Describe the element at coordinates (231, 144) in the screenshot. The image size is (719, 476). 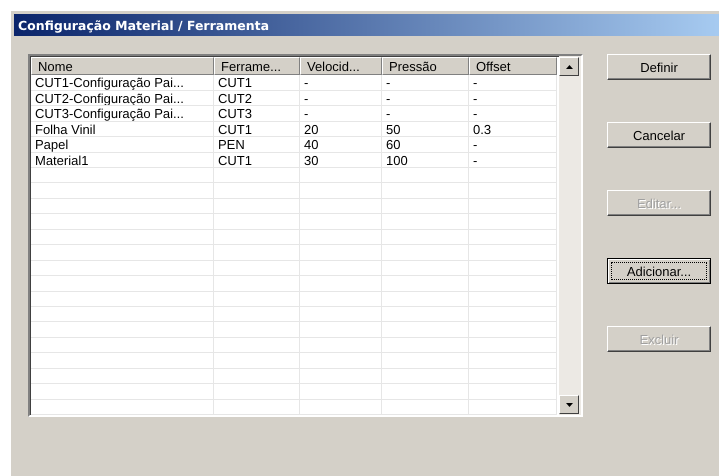
I see `table-cell: PEN` at that location.